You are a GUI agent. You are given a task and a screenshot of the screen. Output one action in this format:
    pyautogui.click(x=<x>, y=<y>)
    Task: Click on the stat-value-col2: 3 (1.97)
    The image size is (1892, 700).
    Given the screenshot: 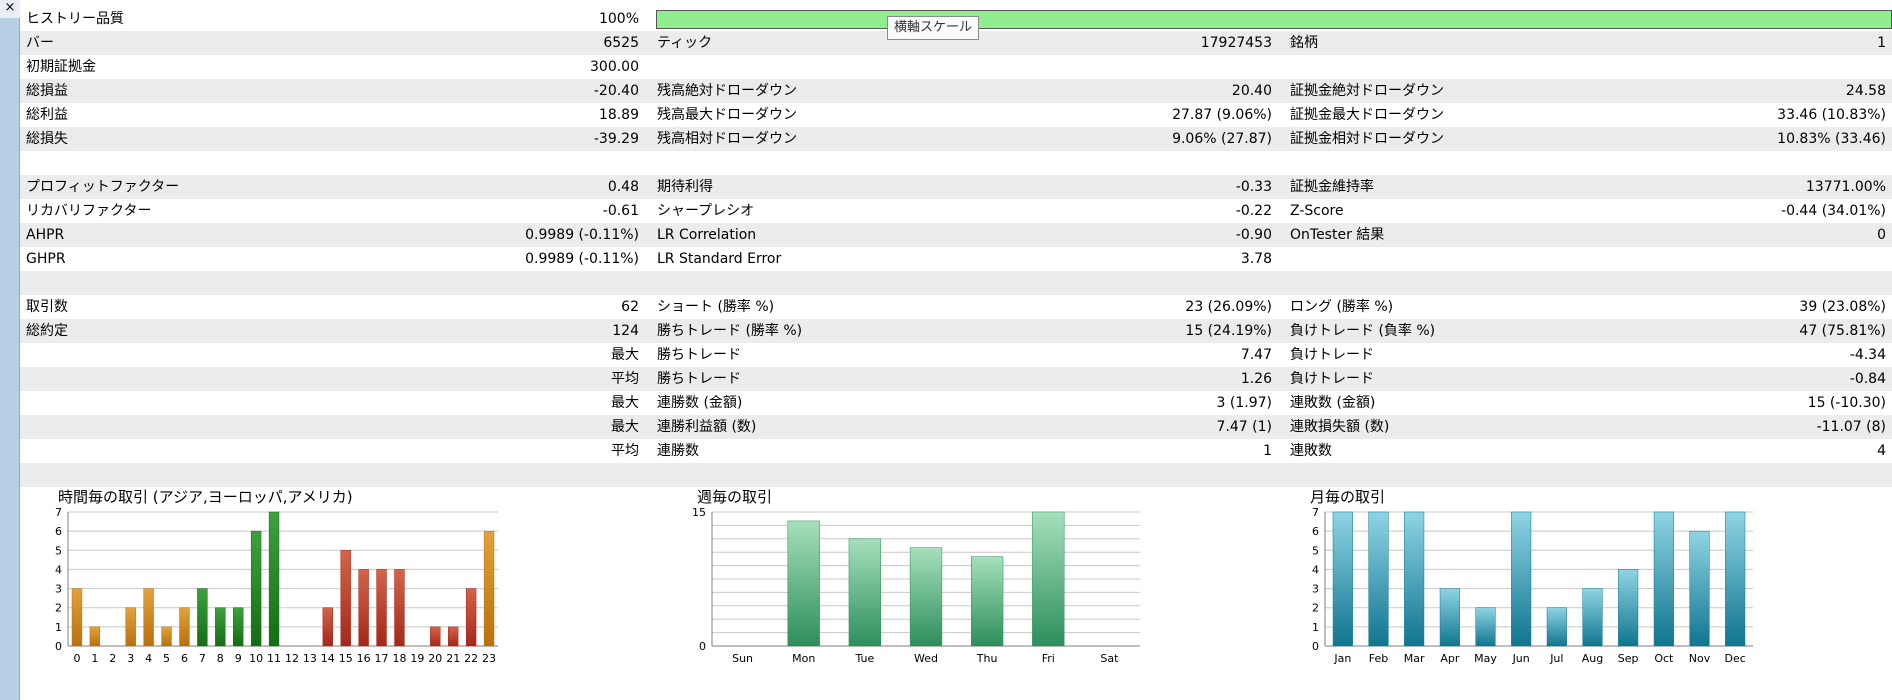 What is the action you would take?
    pyautogui.click(x=1244, y=403)
    